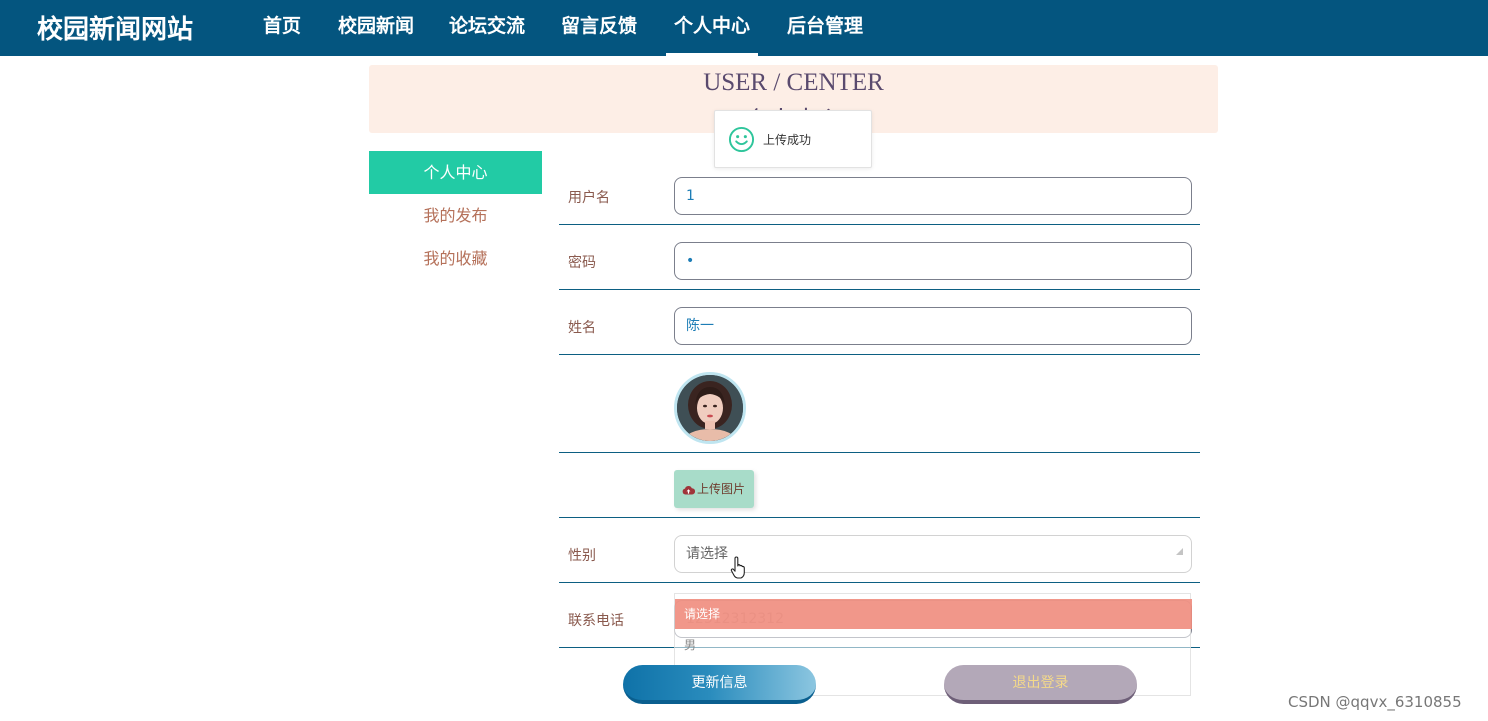  I want to click on gender-select: 请选择, so click(933, 554).